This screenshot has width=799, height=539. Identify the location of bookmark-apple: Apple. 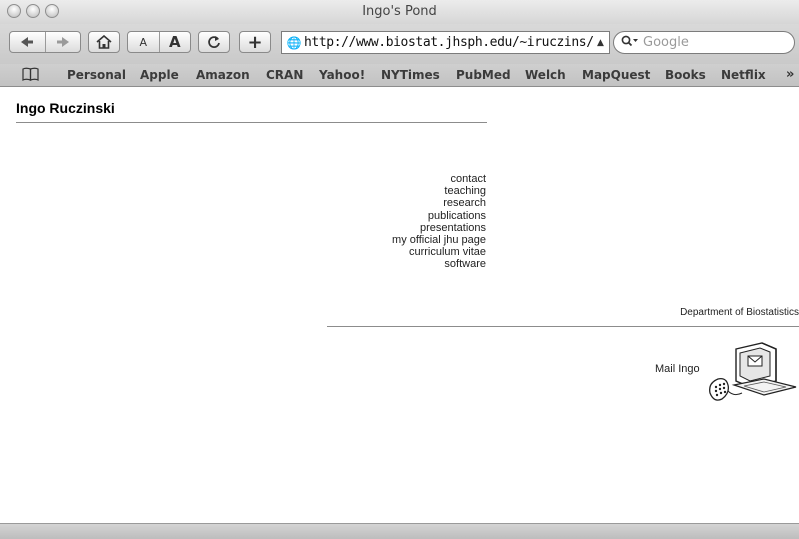
(159, 75).